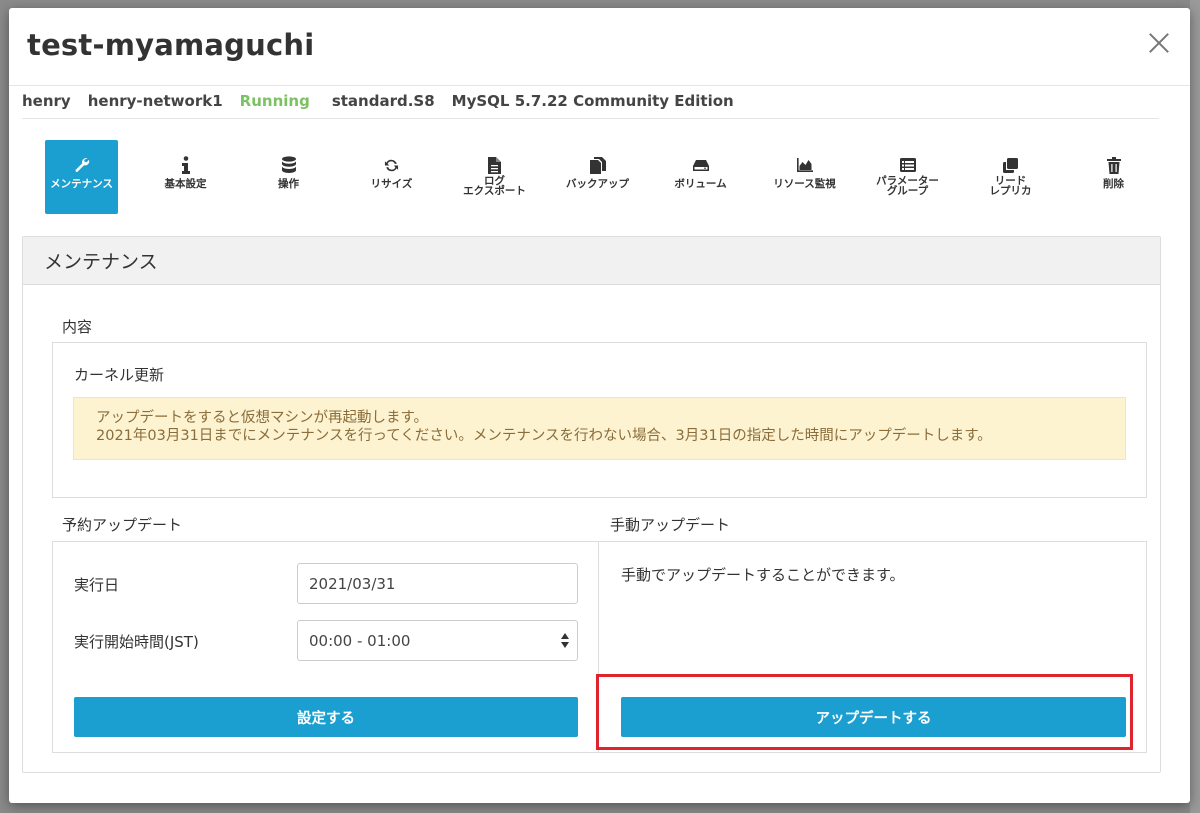 This screenshot has width=1200, height=813. I want to click on database-icon, so click(289, 165).